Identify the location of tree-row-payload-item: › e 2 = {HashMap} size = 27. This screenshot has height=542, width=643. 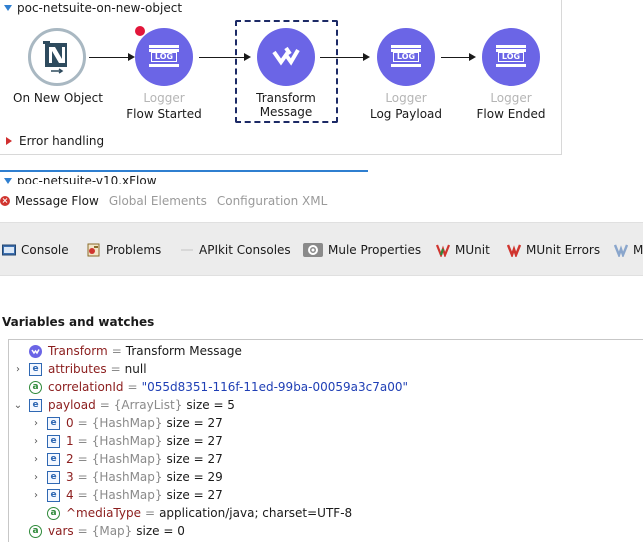
(127, 459).